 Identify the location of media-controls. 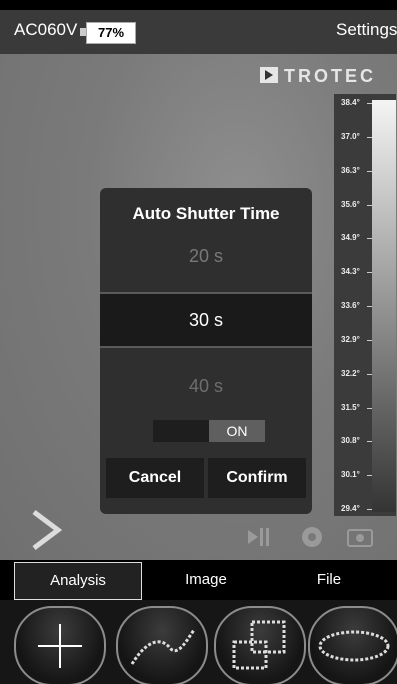
(310, 537).